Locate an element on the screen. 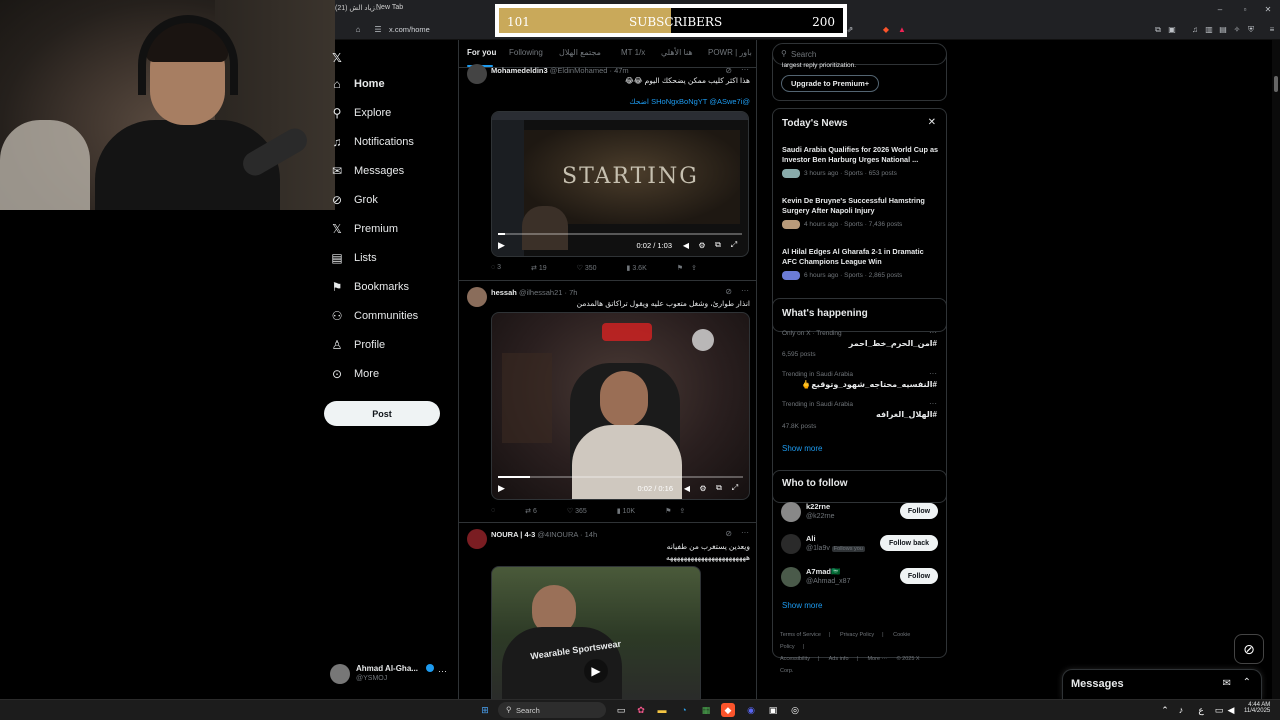 This screenshot has height=720, width=1280. expand-icon: ⌃ is located at coordinates (1247, 682).